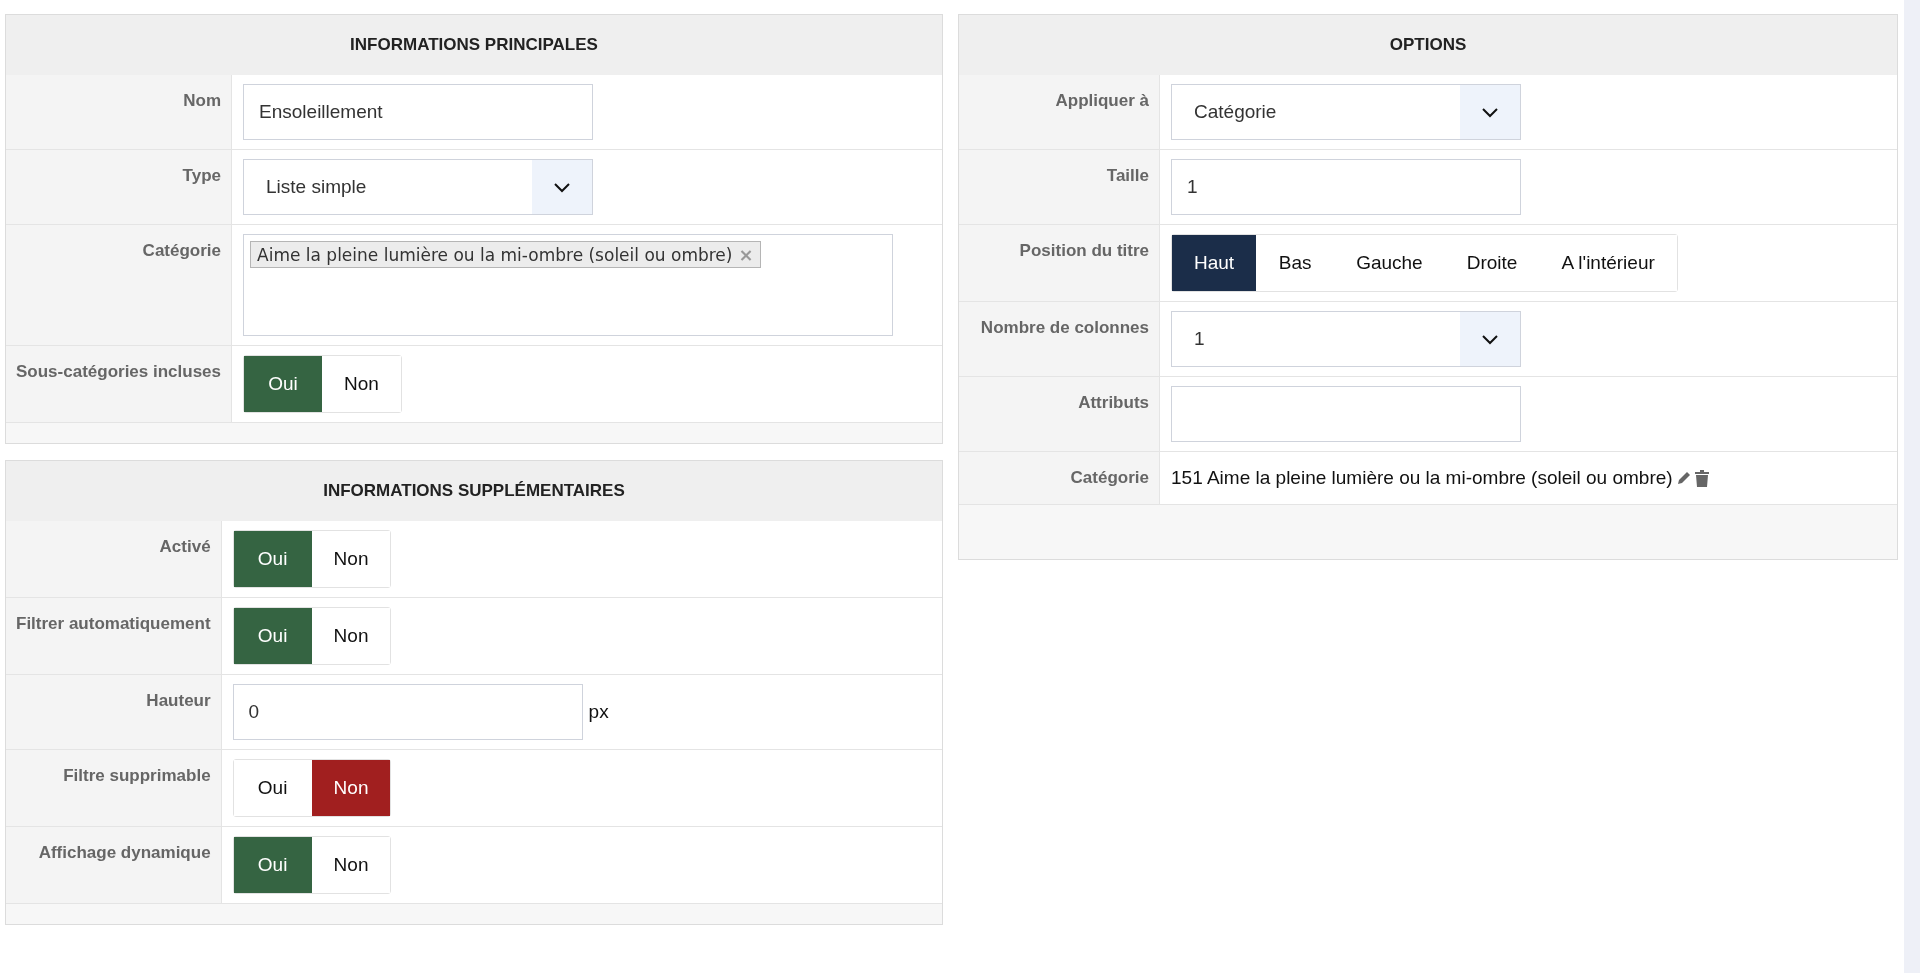 The width and height of the screenshot is (1920, 973). Describe the element at coordinates (114, 865) in the screenshot. I see `field-label: Affichage dynamique` at that location.